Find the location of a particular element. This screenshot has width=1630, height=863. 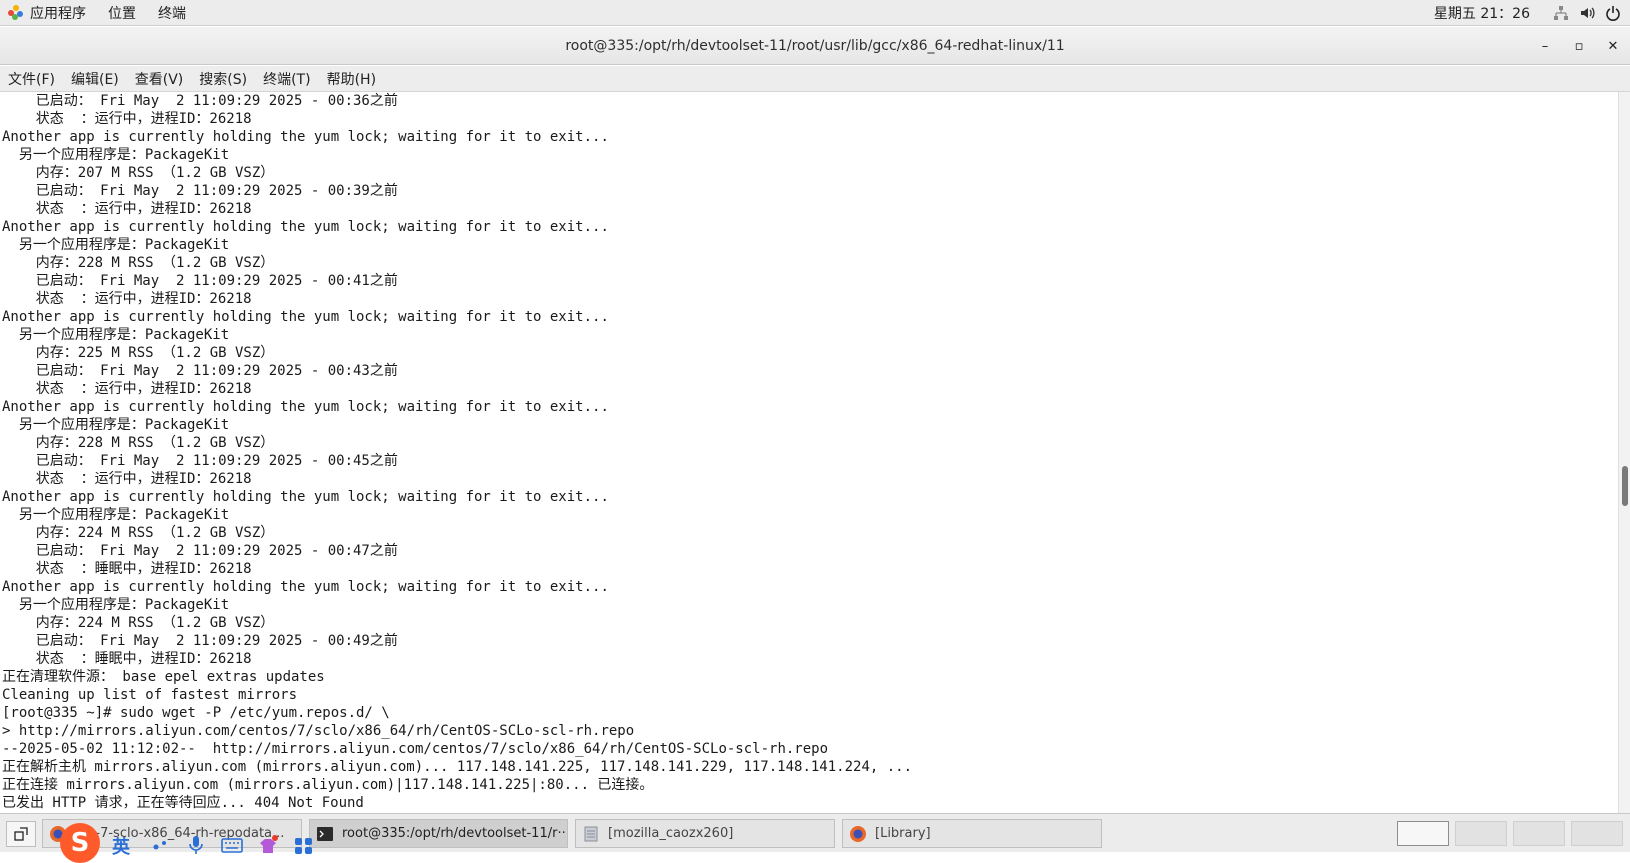

applications-menu-label: 应用程序 is located at coordinates (58, 13).